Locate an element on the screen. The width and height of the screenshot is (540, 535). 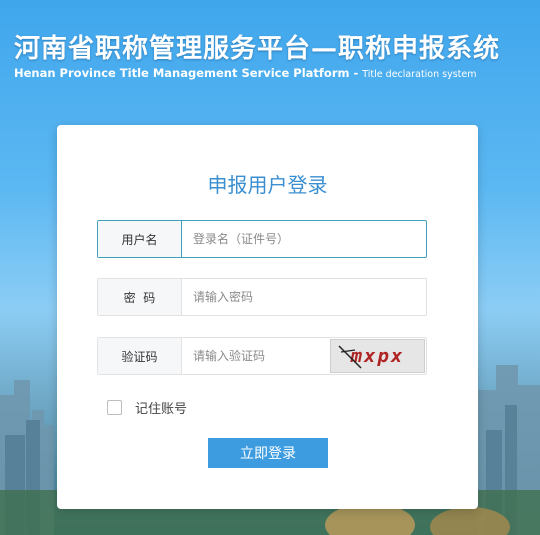
page-subtitle-en-sub: Title declaration system is located at coordinates (419, 74).